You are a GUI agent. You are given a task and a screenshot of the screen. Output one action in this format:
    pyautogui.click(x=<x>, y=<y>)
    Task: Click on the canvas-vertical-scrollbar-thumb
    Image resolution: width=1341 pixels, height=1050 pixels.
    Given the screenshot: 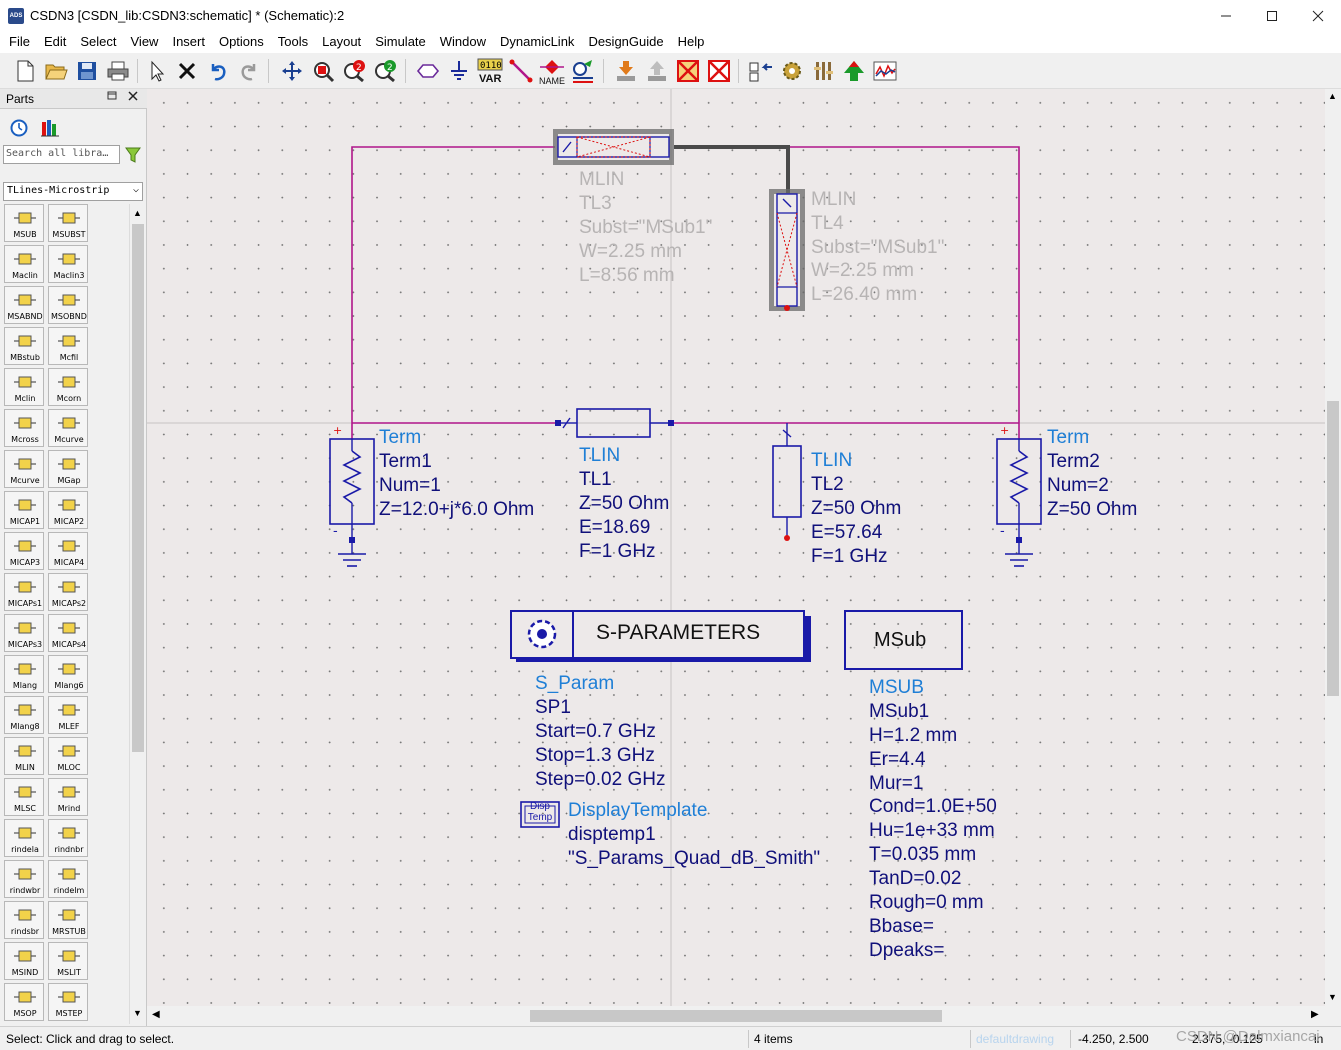 What is the action you would take?
    pyautogui.click(x=1333, y=548)
    